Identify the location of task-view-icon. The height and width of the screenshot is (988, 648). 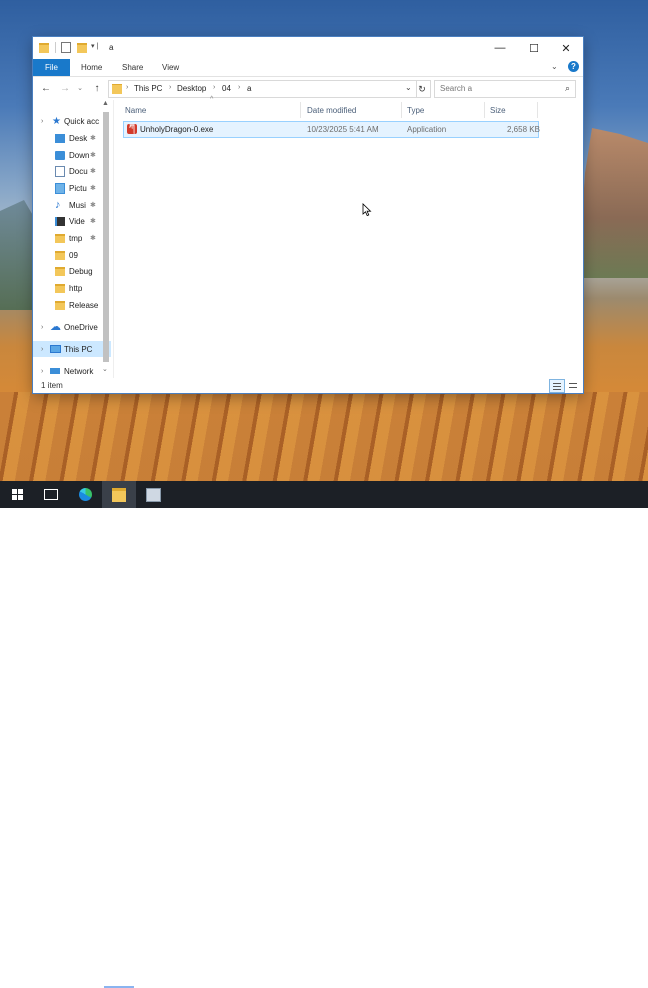
(51, 494).